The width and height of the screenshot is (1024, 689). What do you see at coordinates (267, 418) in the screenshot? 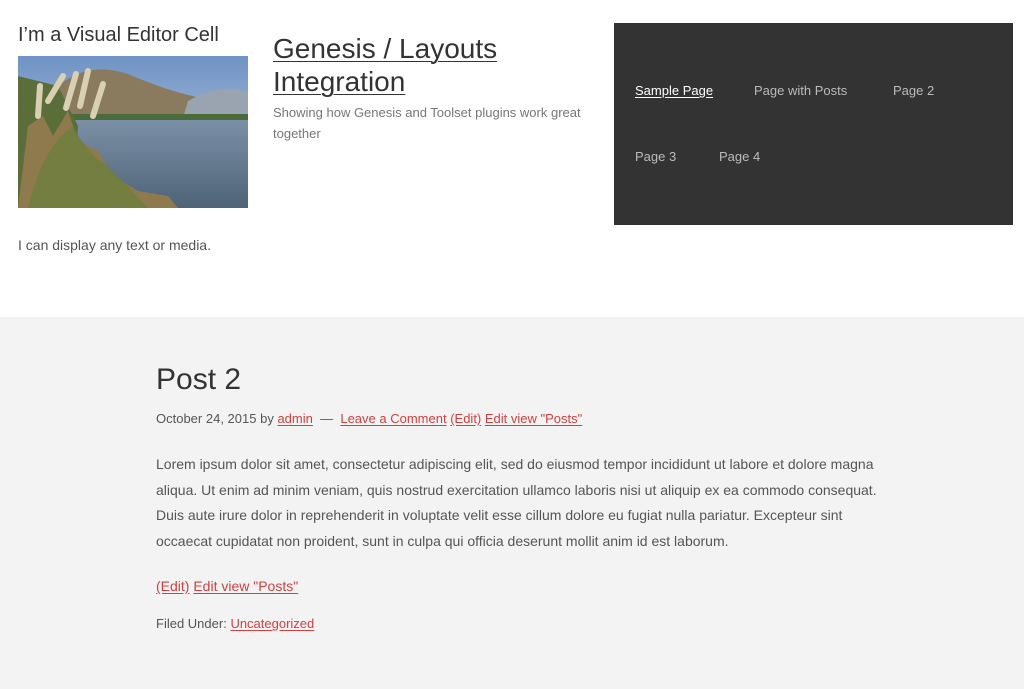
I see `post-by-label: by` at bounding box center [267, 418].